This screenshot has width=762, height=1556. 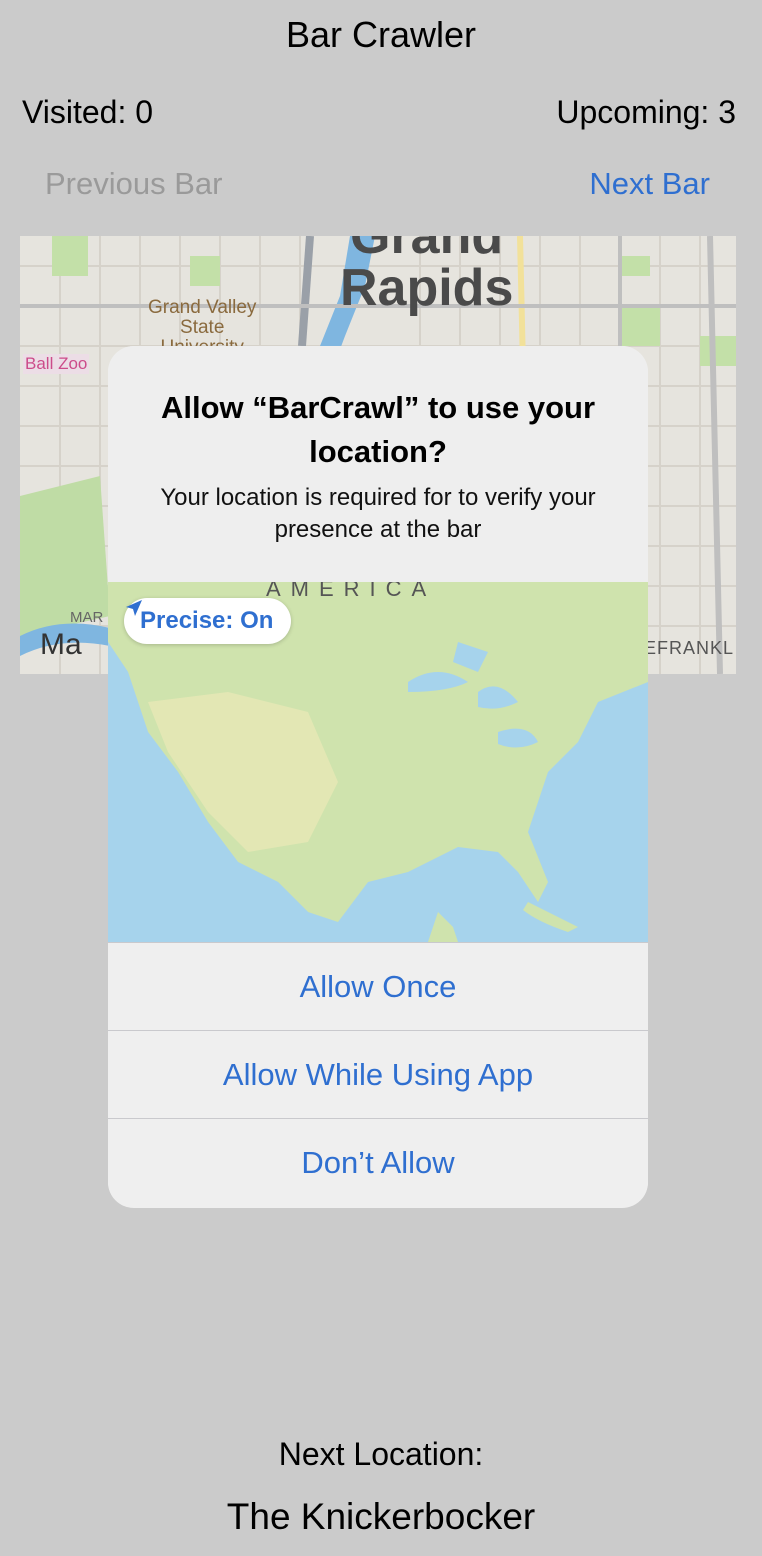 I want to click on precise-label: Precise: On, so click(x=207, y=620).